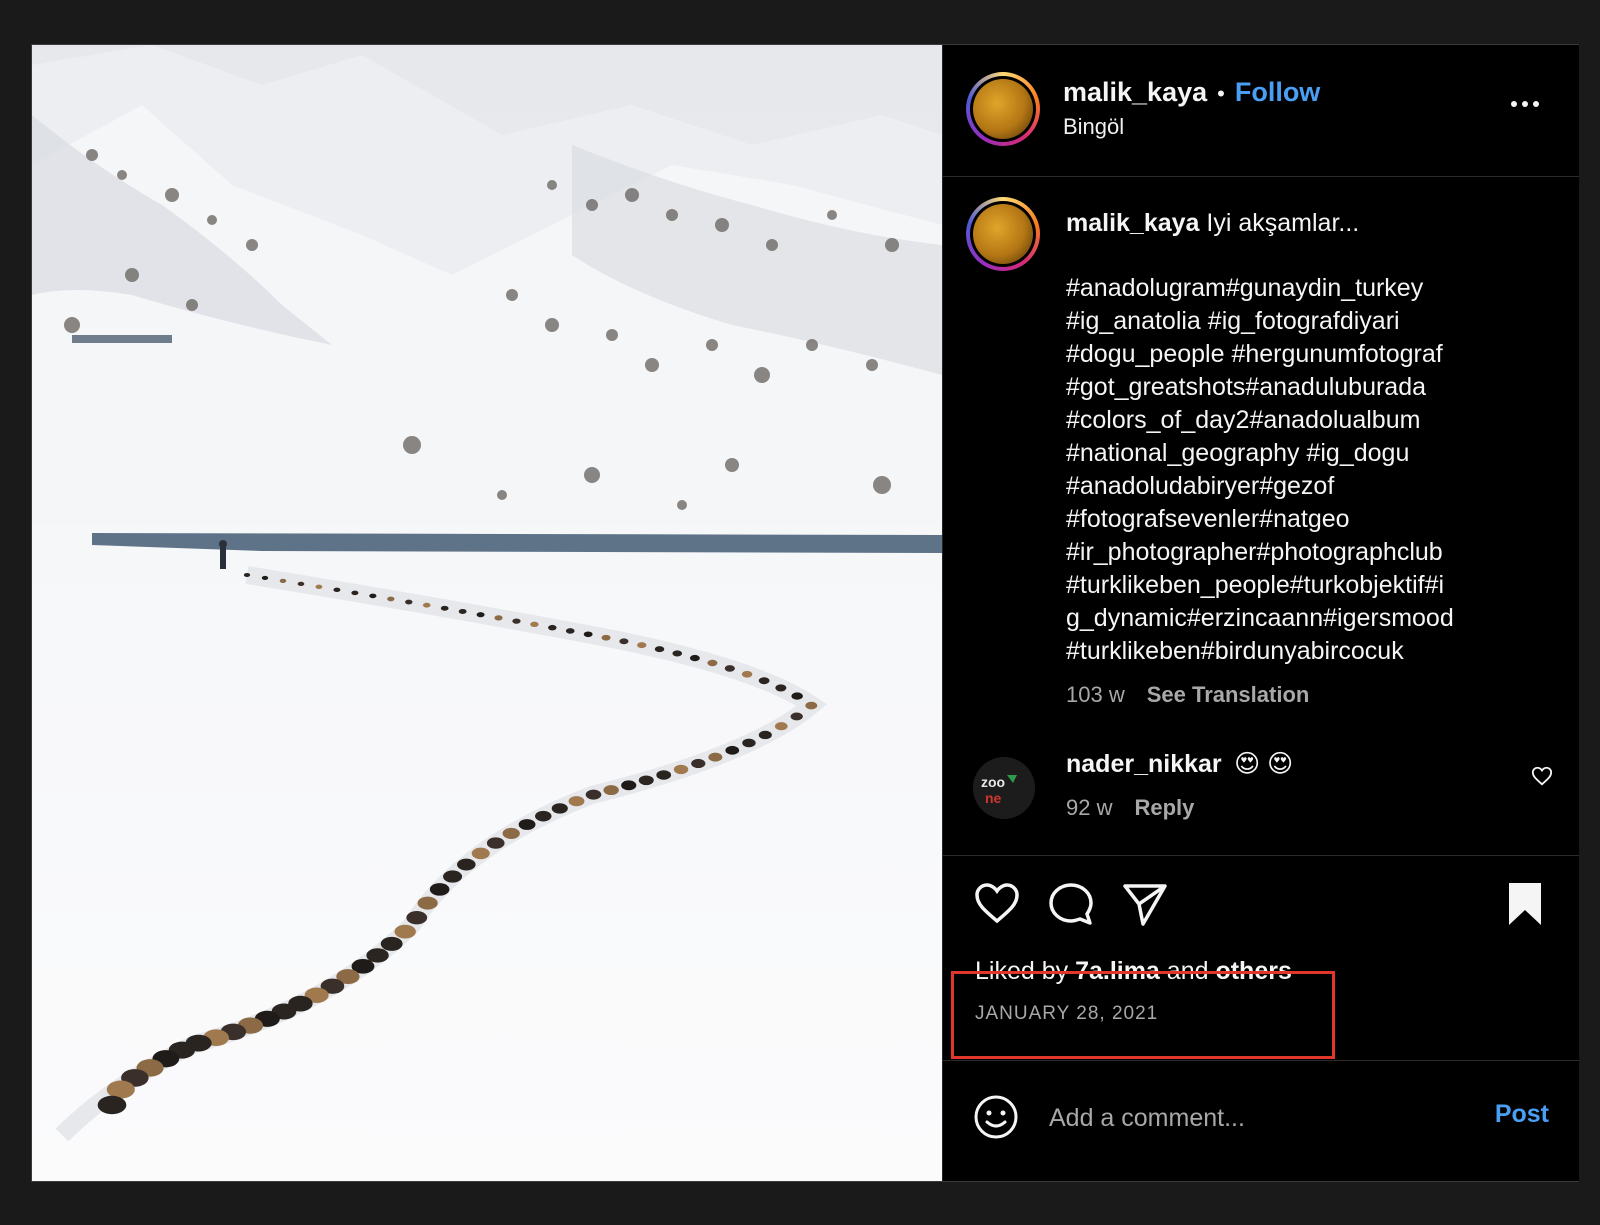  Describe the element at coordinates (1191, 127) in the screenshot. I see `post-location: Bingöl` at that location.